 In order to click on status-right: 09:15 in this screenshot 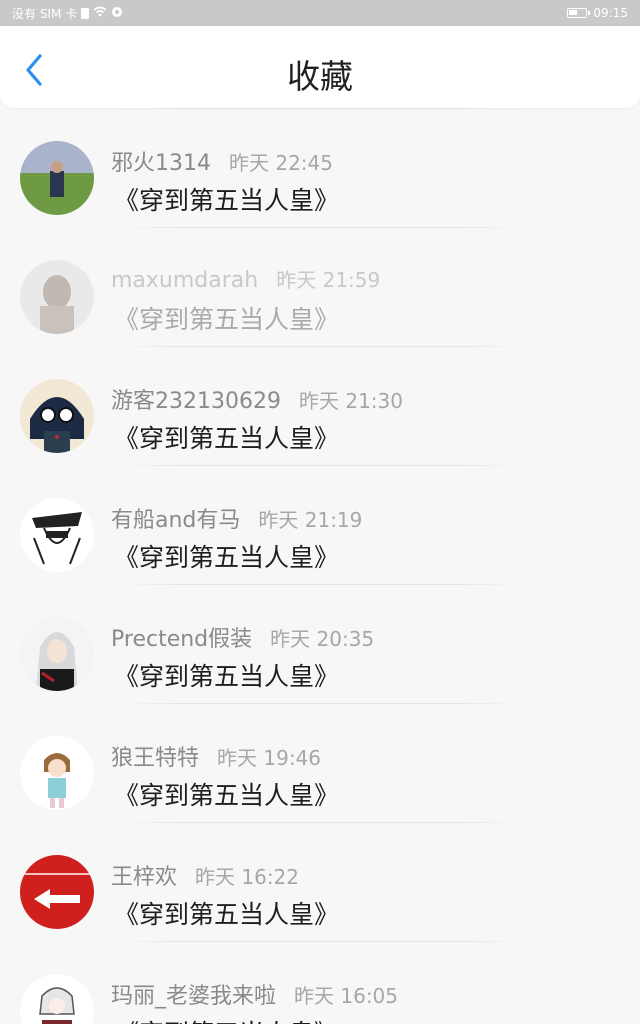, I will do `click(597, 13)`.